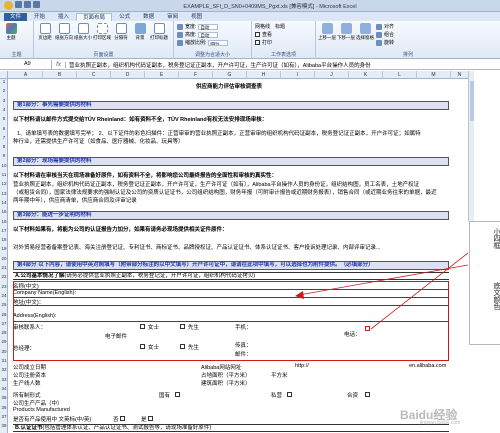 The width and height of the screenshot is (500, 433). I want to click on column-header-cell: L, so click(400, 75).